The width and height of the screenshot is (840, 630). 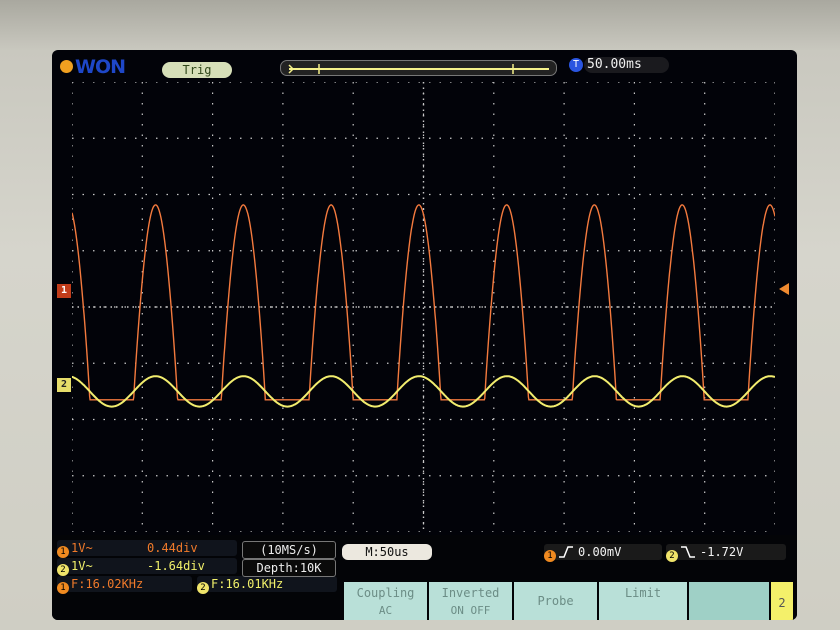 I want to click on logo-o-icon, so click(x=66, y=66).